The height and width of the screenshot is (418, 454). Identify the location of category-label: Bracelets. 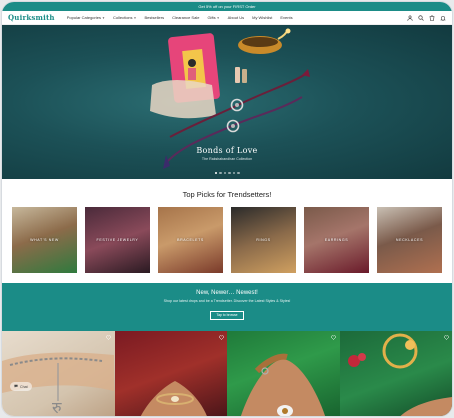
(190, 240).